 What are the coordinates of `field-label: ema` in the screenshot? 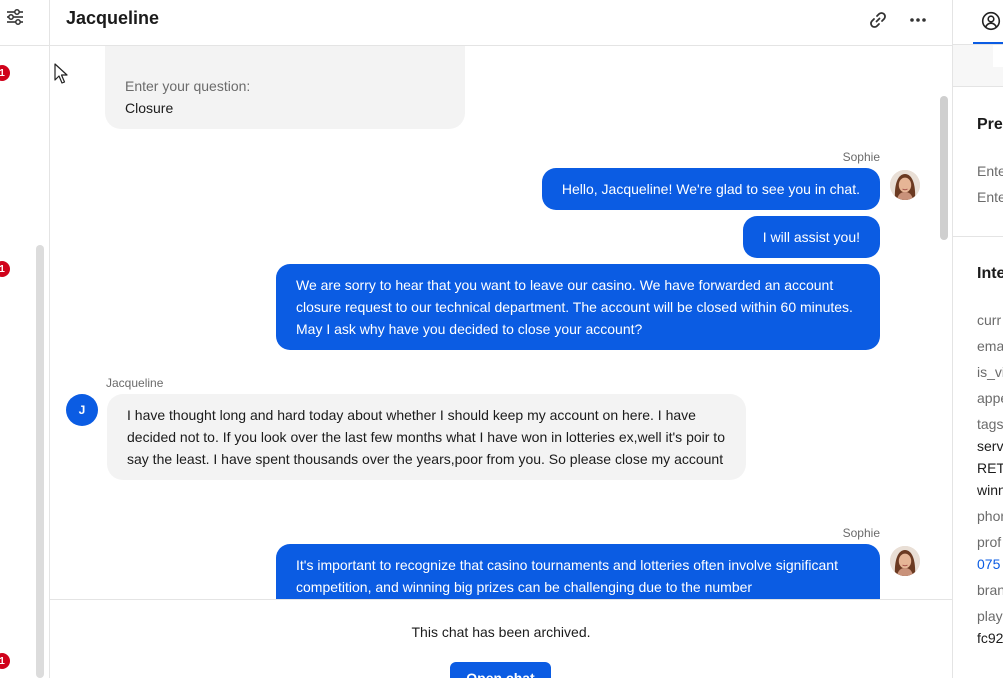 It's located at (990, 346).